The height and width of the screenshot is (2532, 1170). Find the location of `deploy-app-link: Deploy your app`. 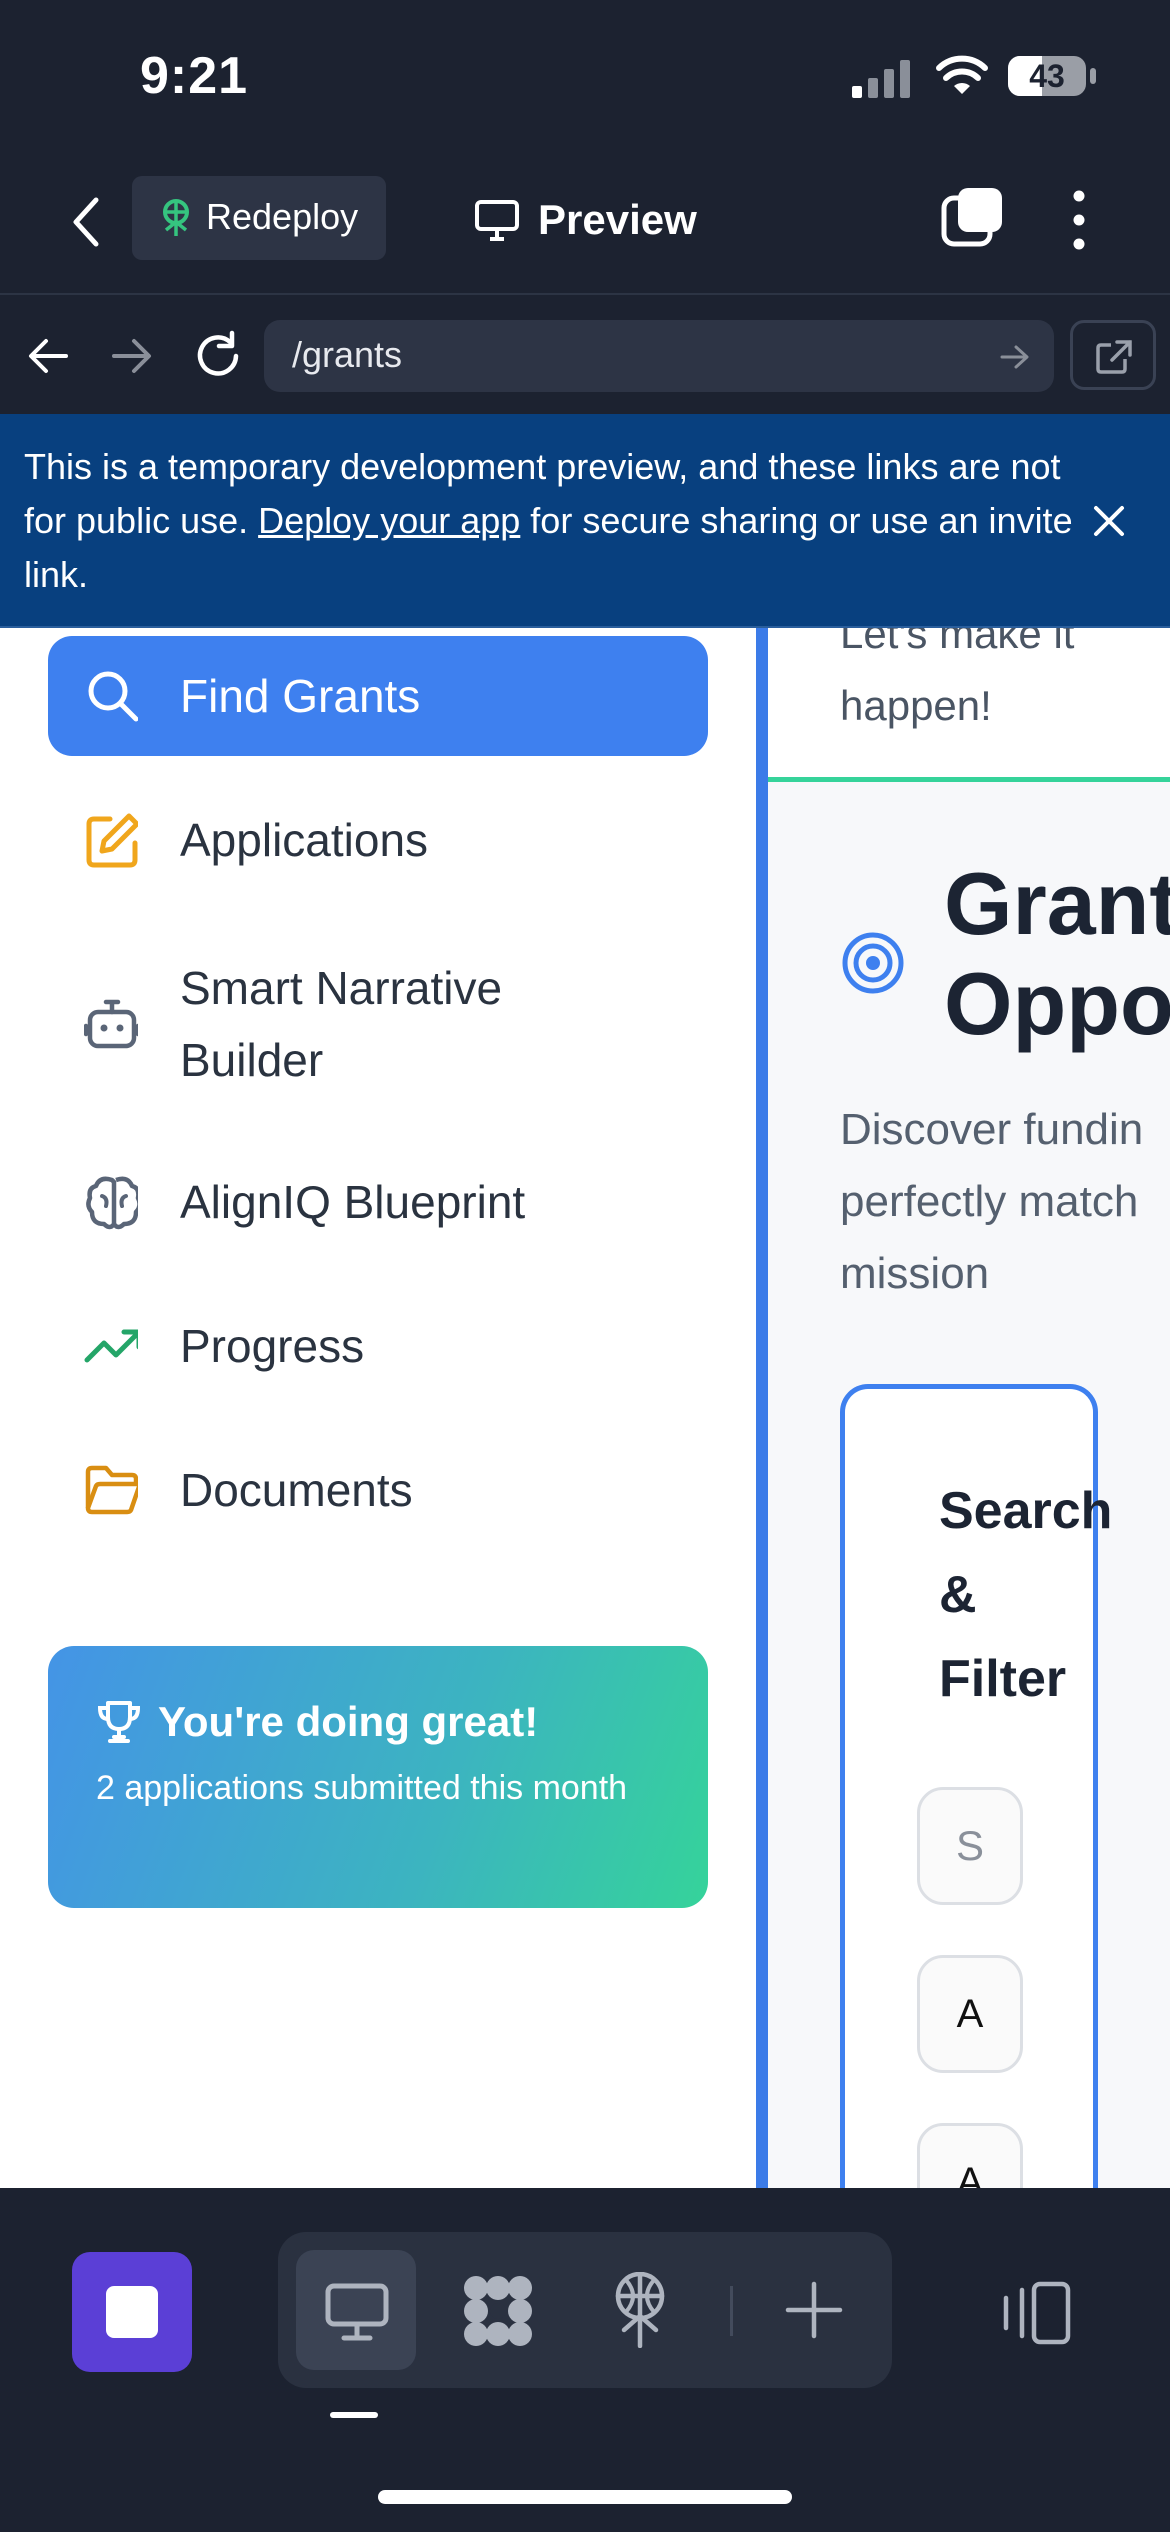

deploy-app-link: Deploy your app is located at coordinates (389, 520).